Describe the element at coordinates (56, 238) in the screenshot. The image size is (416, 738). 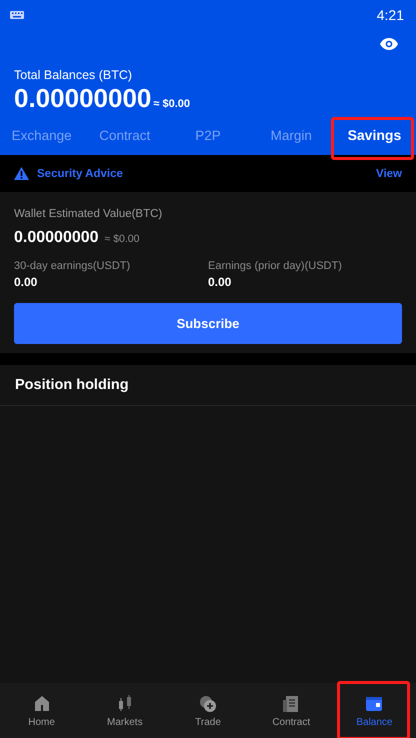
I see `wallet-amount: 0.00000000` at that location.